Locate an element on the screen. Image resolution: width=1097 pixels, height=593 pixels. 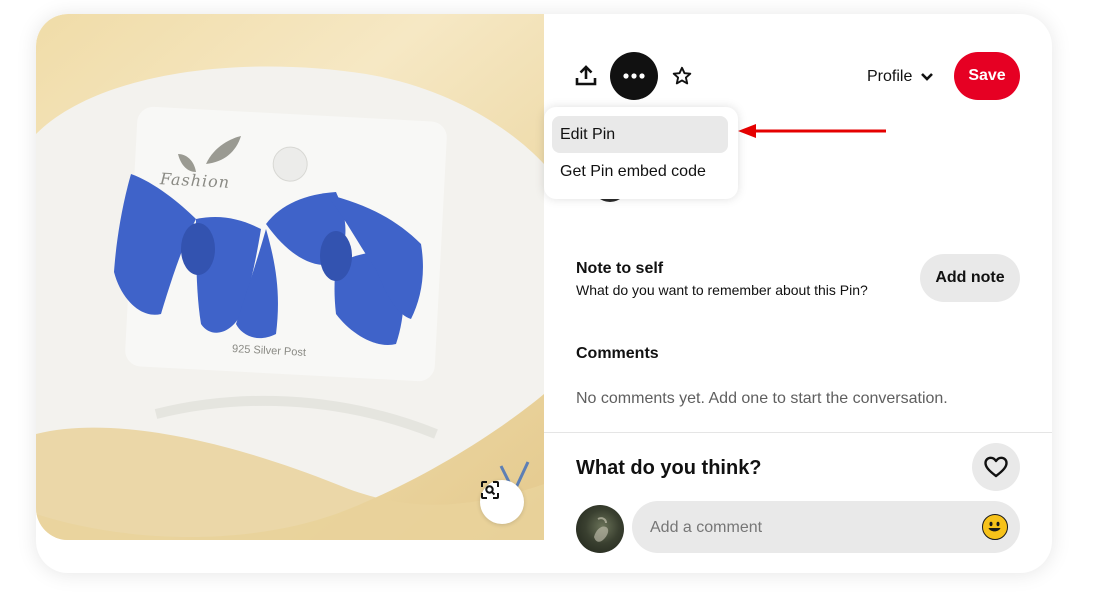
save-button: Save is located at coordinates (987, 76).